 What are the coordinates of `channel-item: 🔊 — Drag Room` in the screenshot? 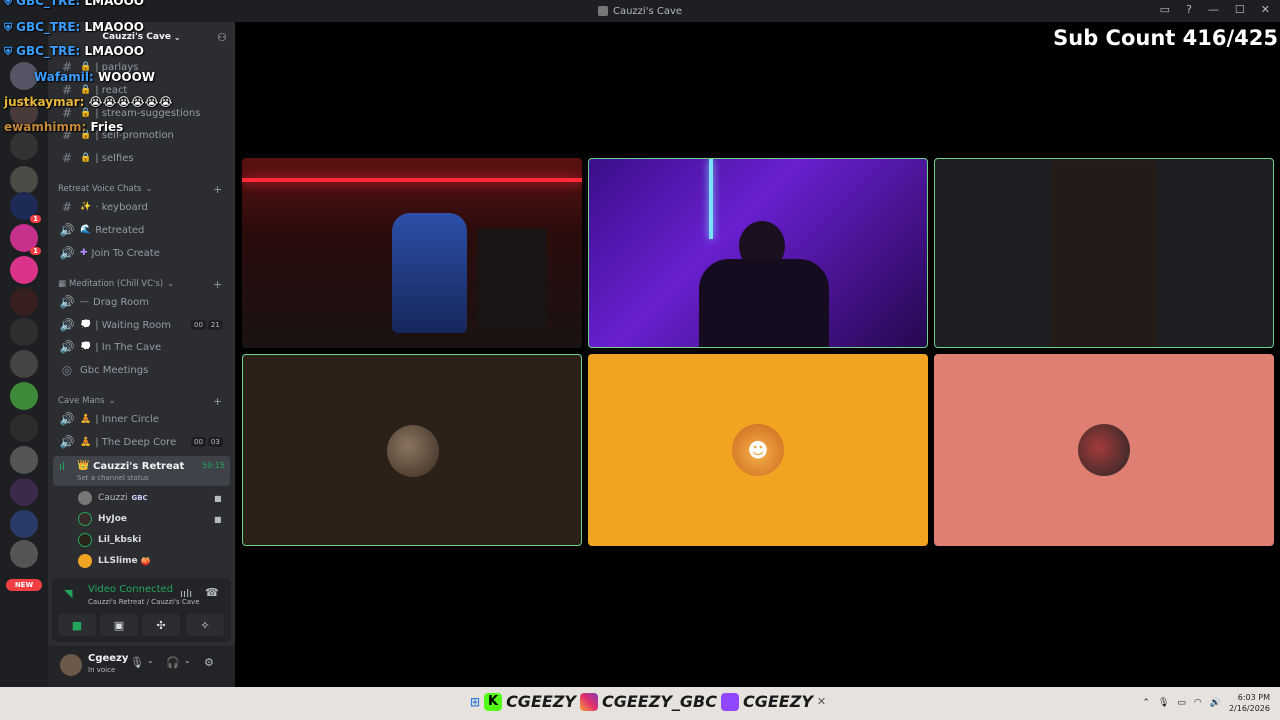 It's located at (103, 302).